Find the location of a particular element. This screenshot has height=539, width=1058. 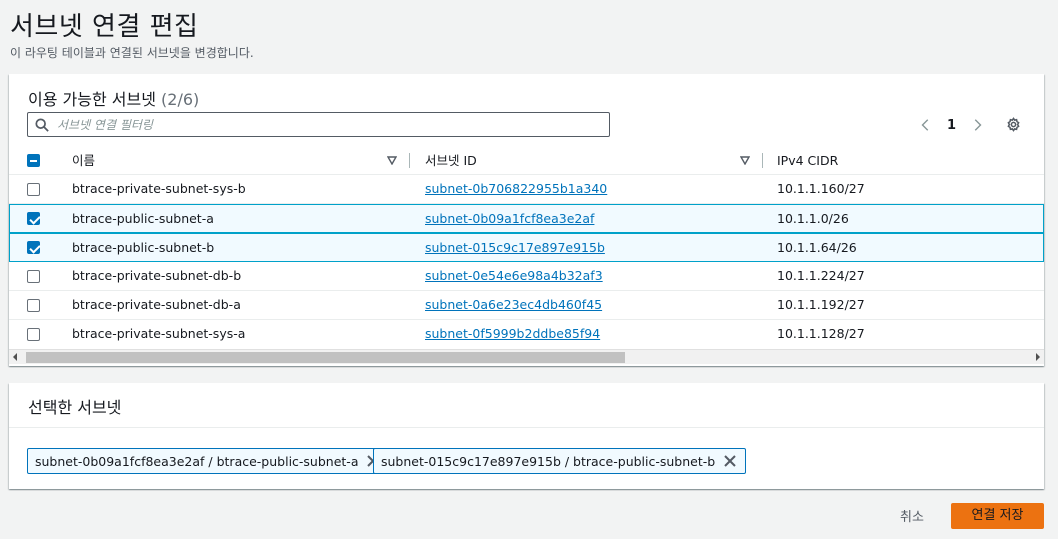

scroll-left-arrow is located at coordinates (15, 357).